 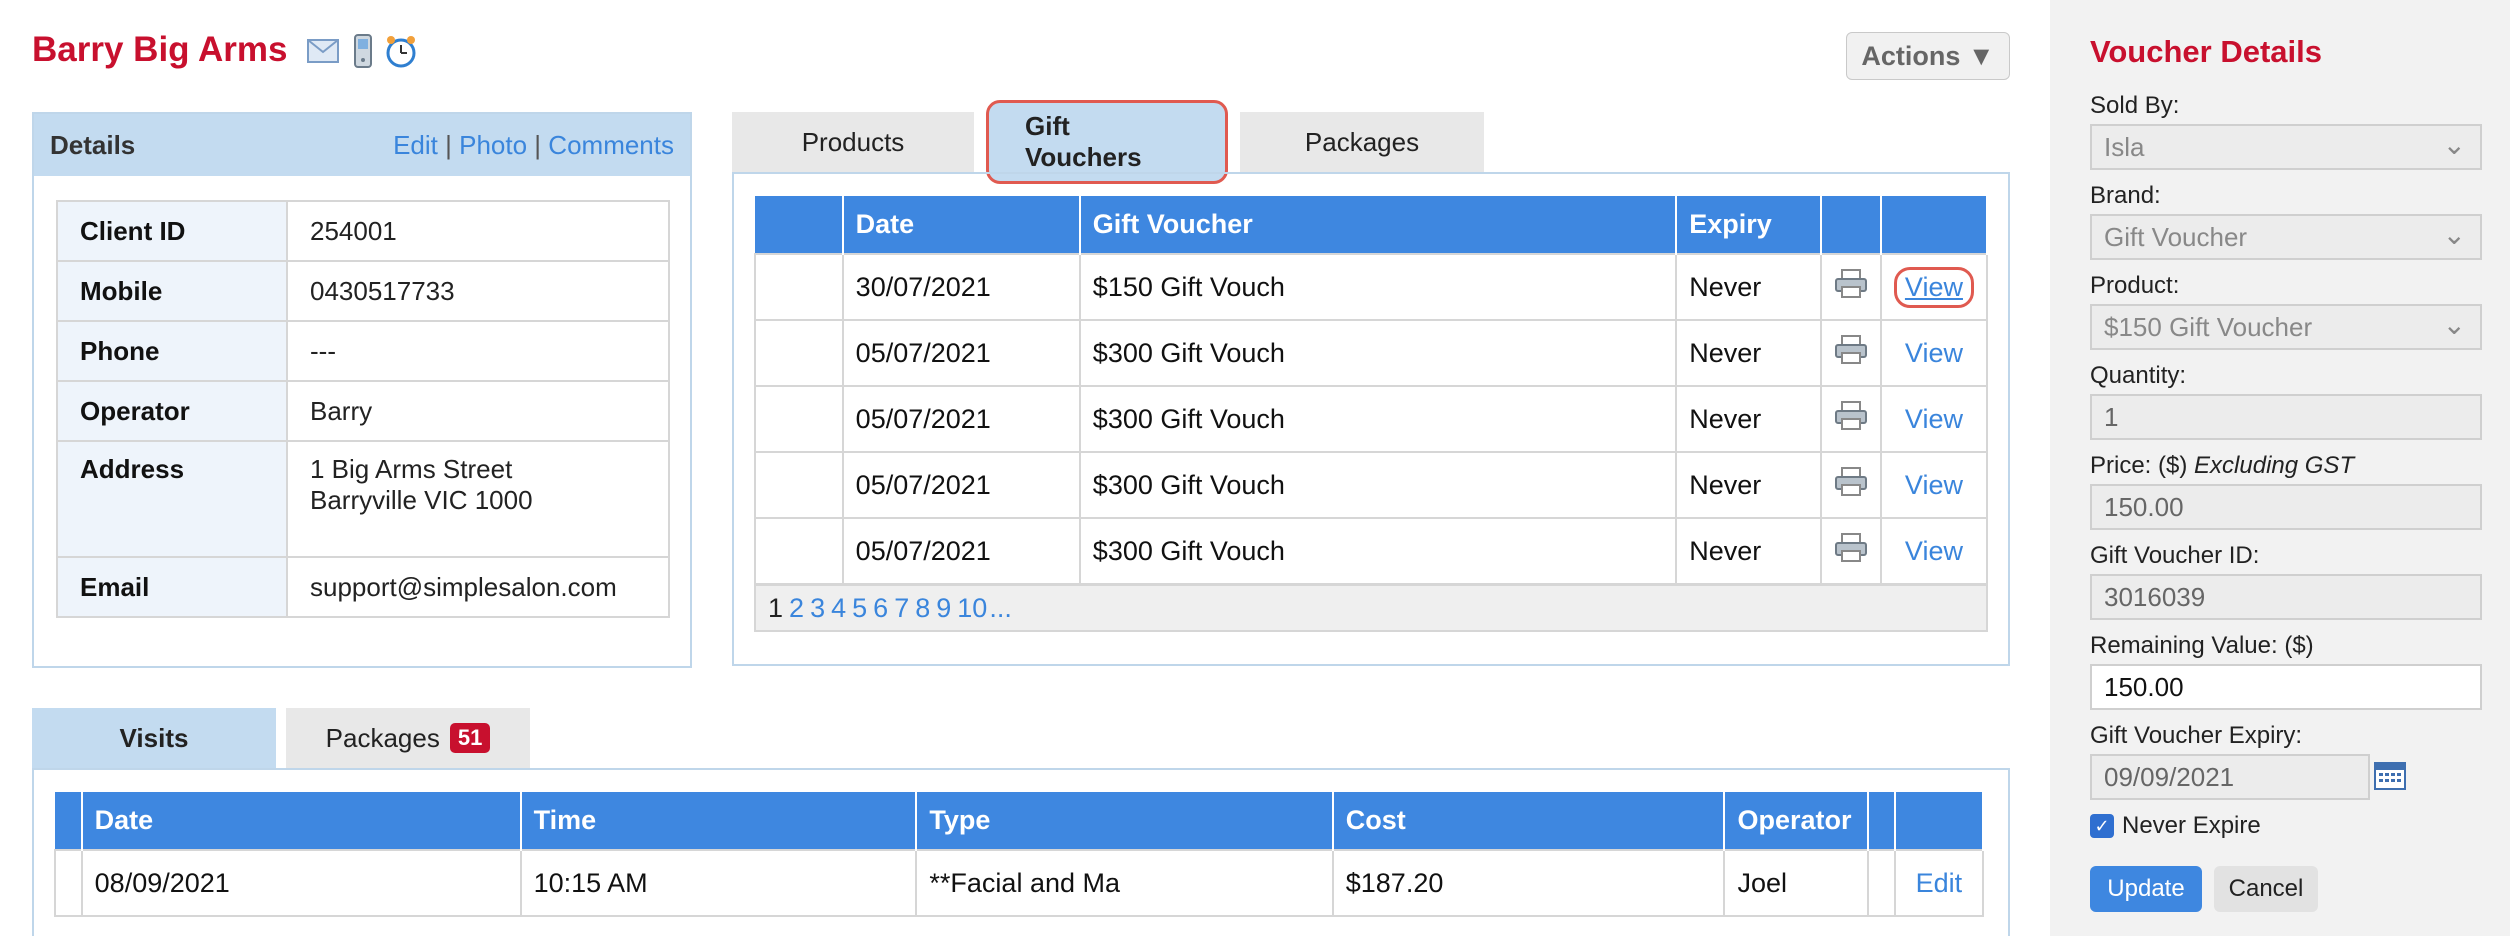 I want to click on sold-by-label: Sold By:, so click(x=2135, y=105).